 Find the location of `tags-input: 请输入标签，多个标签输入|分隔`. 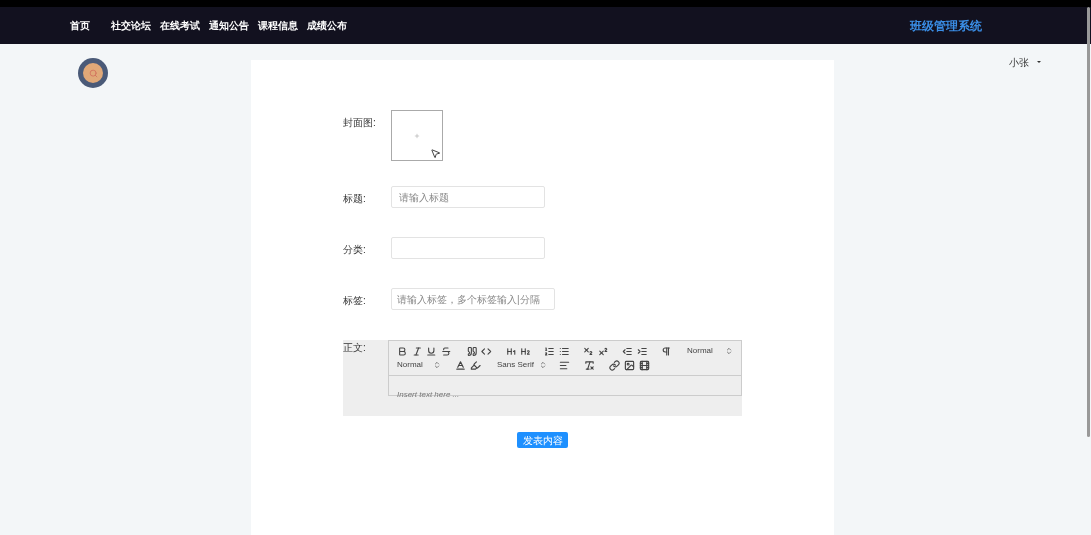

tags-input: 请输入标签，多个标签输入|分隔 is located at coordinates (473, 299).